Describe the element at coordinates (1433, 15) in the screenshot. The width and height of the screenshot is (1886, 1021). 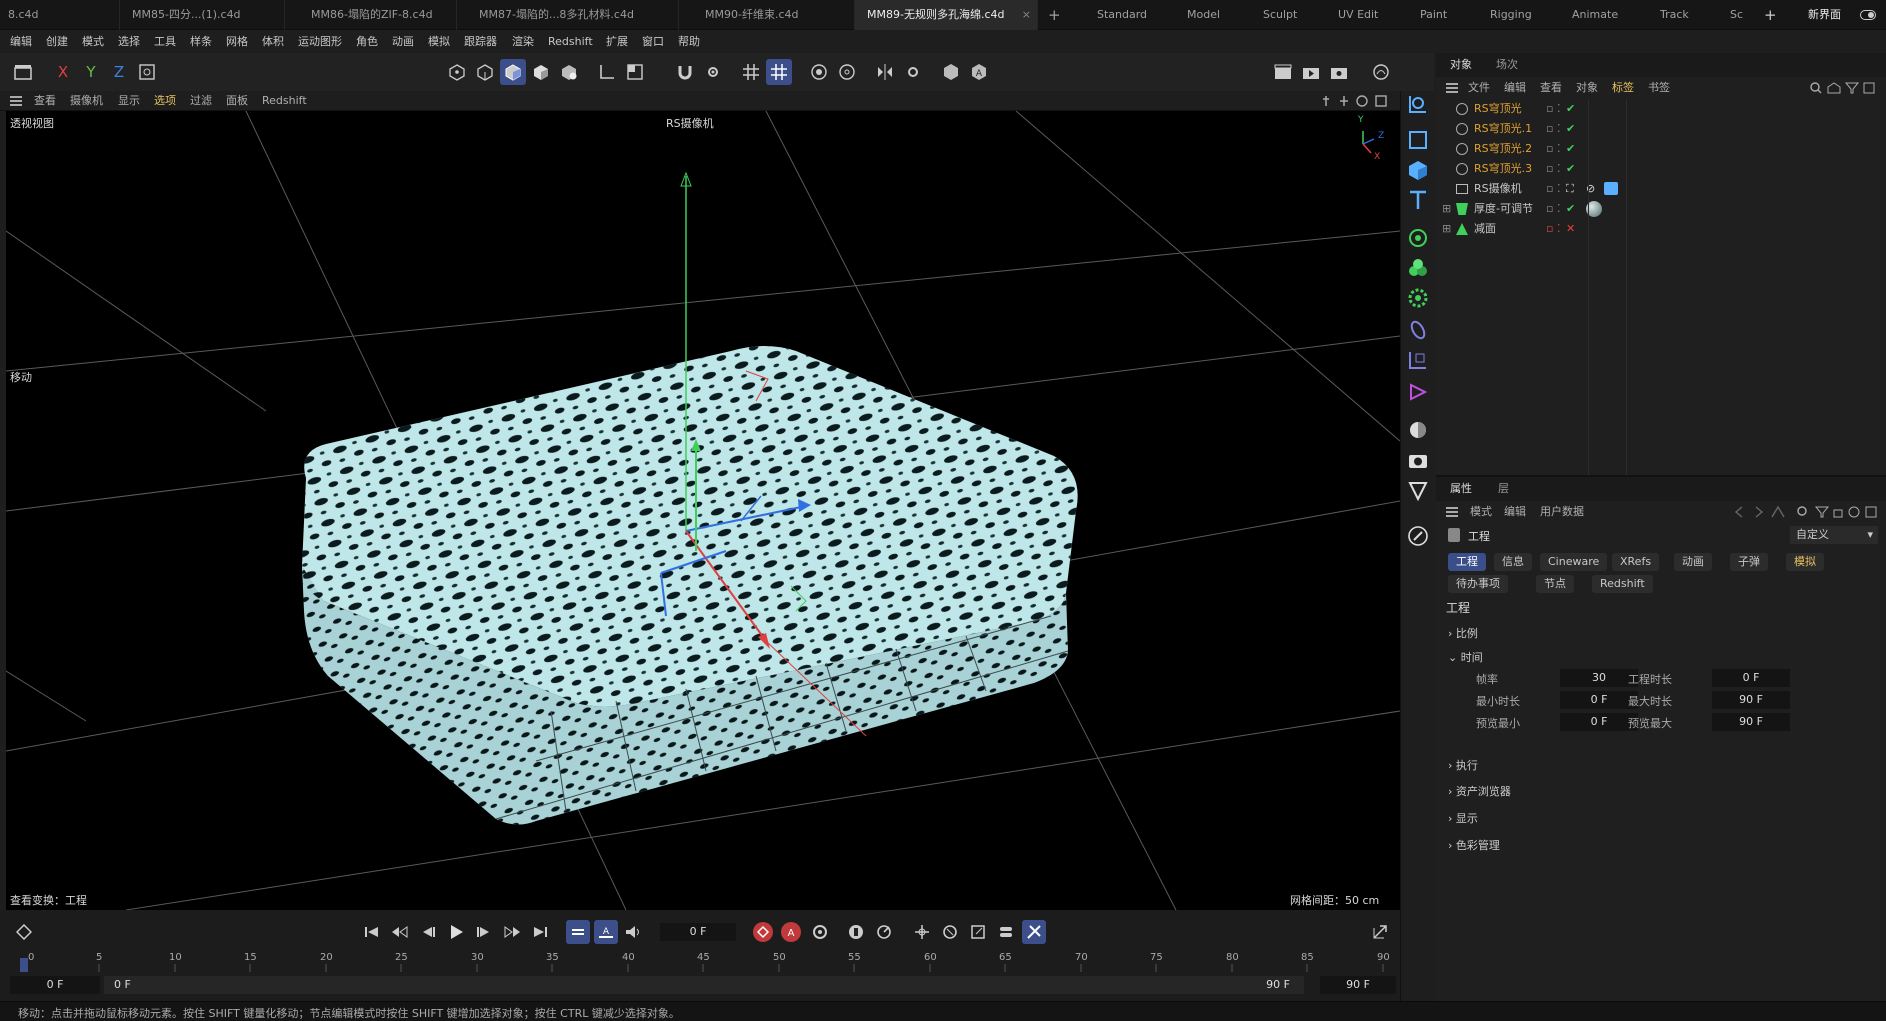
I see `layout-paint: Paint` at that location.